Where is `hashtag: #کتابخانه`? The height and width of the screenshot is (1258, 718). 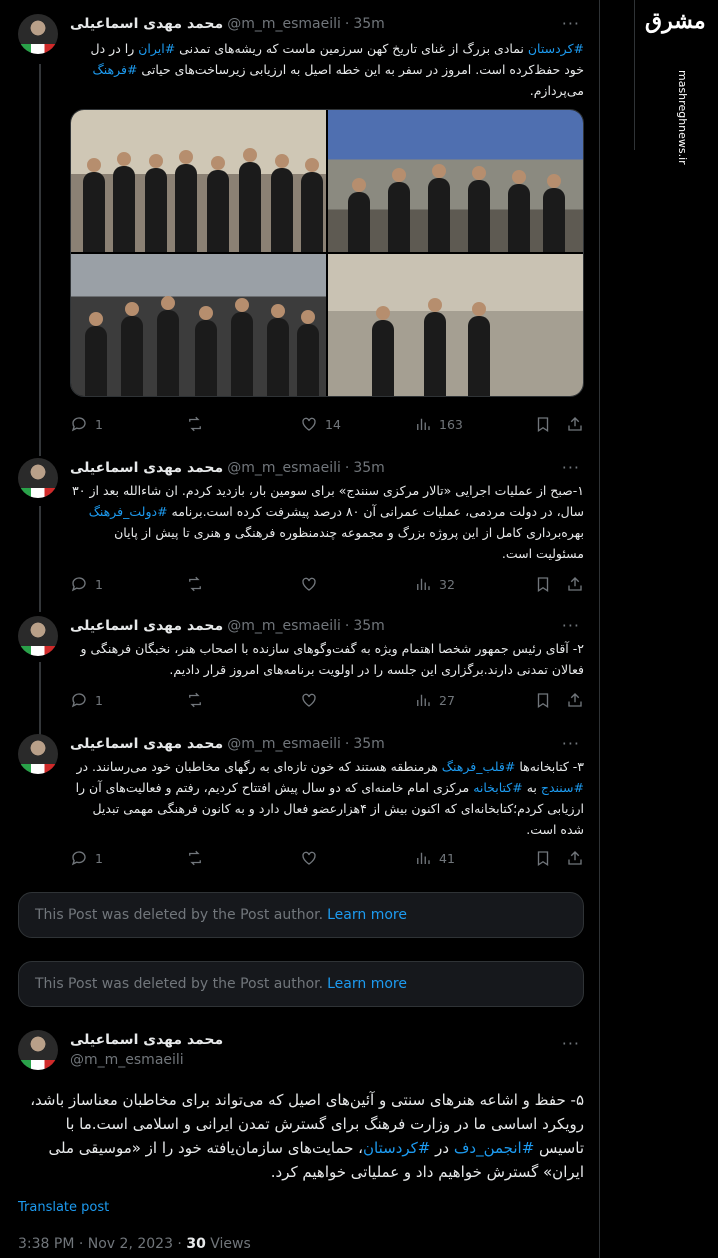 hashtag: #کتابخانه is located at coordinates (498, 787).